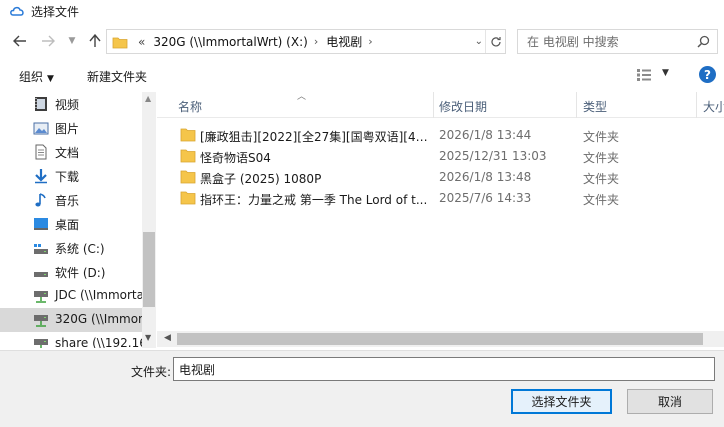 This screenshot has height=427, width=724. What do you see at coordinates (479, 41) in the screenshot?
I see `address-dropdown-icon: ⌄` at bounding box center [479, 41].